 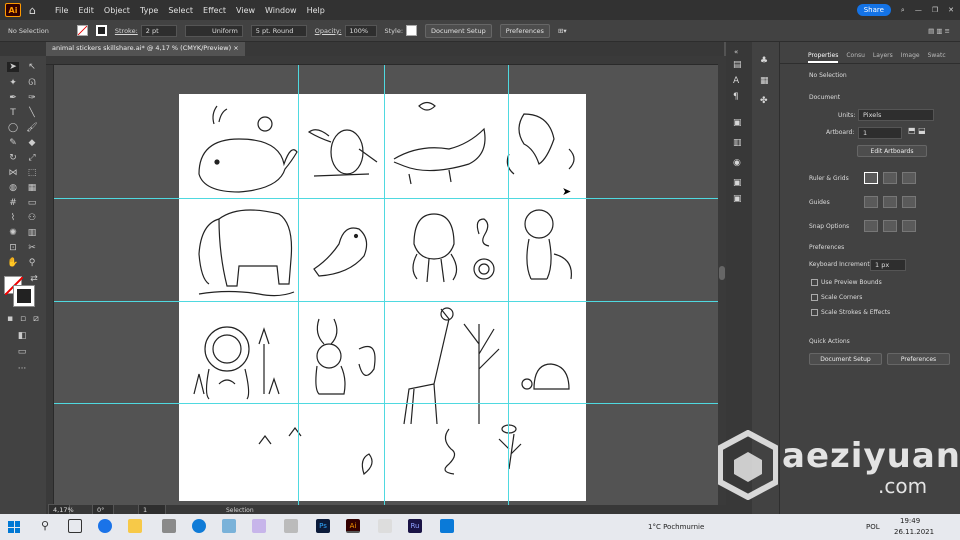 I want to click on edge-icon, so click(x=199, y=526).